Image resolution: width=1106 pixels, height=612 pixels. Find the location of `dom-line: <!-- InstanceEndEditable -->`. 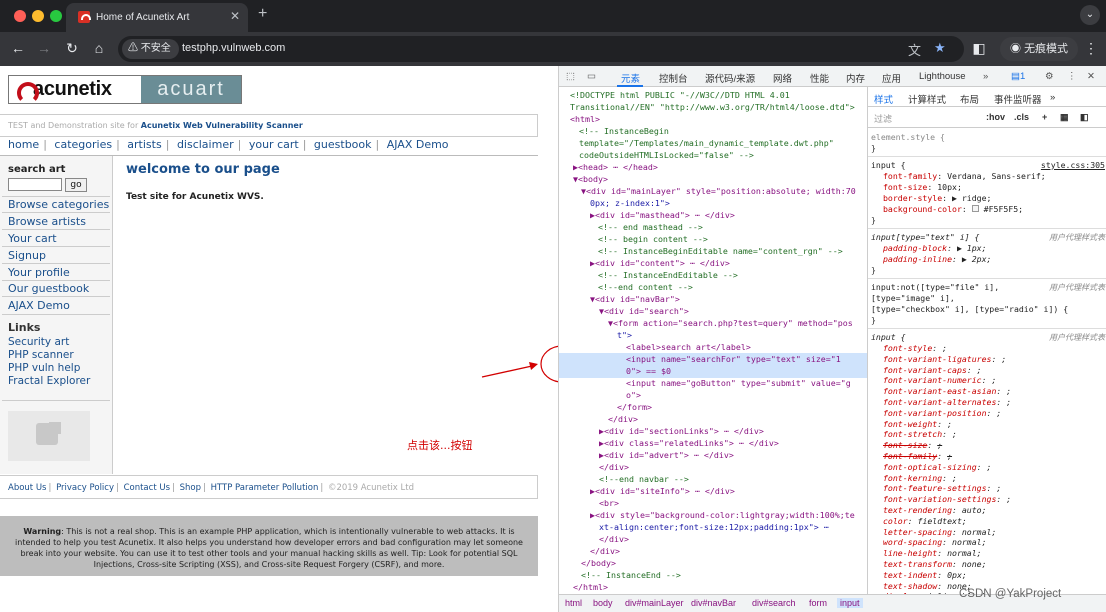

dom-line: <!-- InstanceEndEditable --> is located at coordinates (668, 275).